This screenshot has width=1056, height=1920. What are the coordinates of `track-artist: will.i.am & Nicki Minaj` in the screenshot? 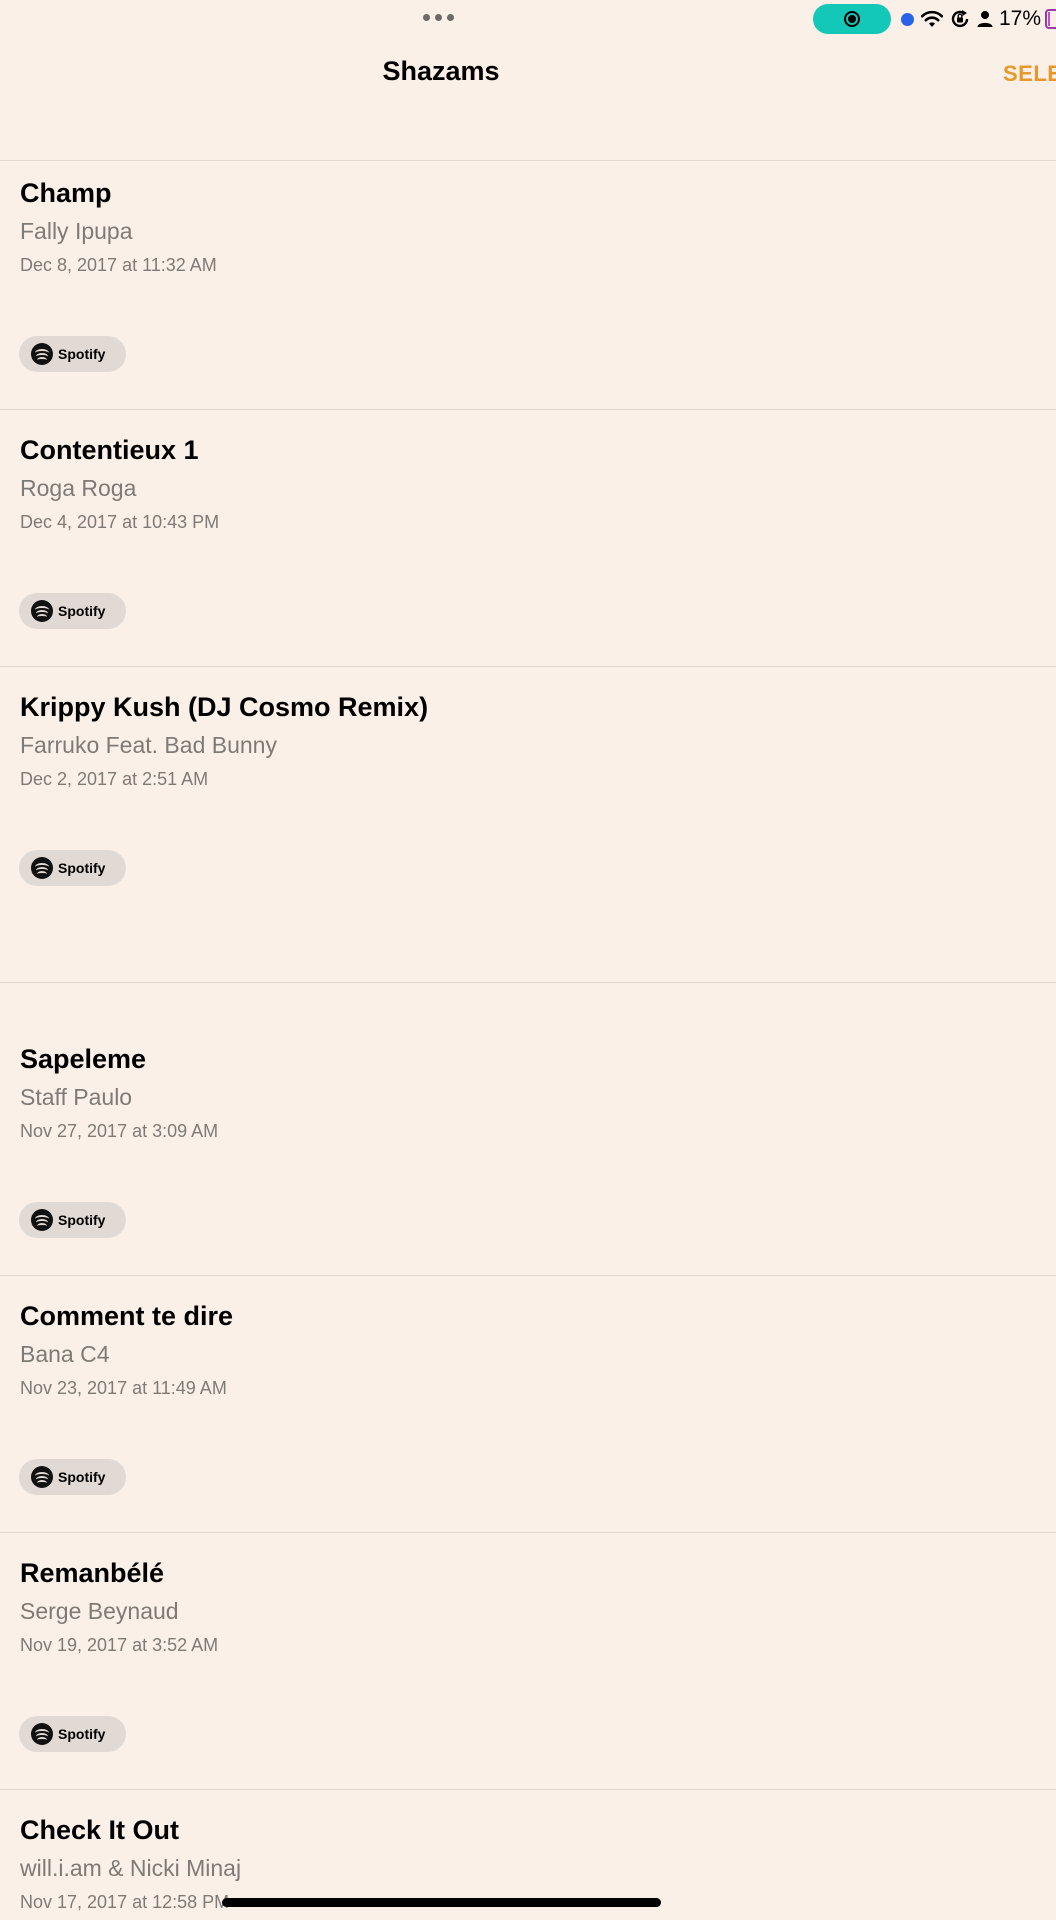 It's located at (131, 1868).